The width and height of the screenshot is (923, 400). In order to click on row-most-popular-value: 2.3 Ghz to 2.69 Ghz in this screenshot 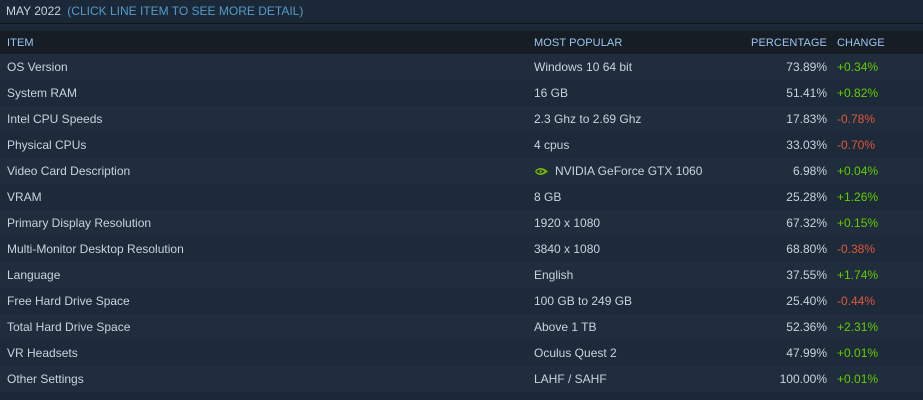, I will do `click(588, 119)`.